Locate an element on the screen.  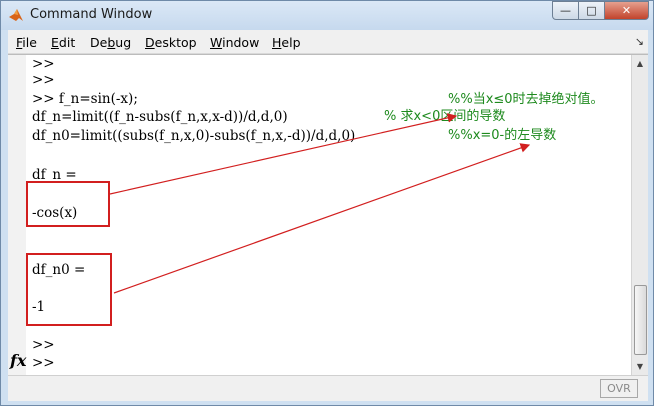
status-bar: OVR is located at coordinates (328, 388).